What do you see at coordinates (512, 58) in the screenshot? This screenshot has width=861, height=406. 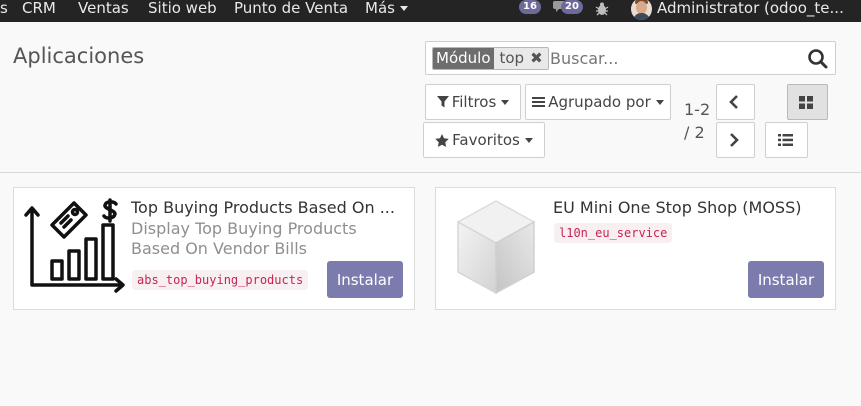 I see `facet-value: top` at bounding box center [512, 58].